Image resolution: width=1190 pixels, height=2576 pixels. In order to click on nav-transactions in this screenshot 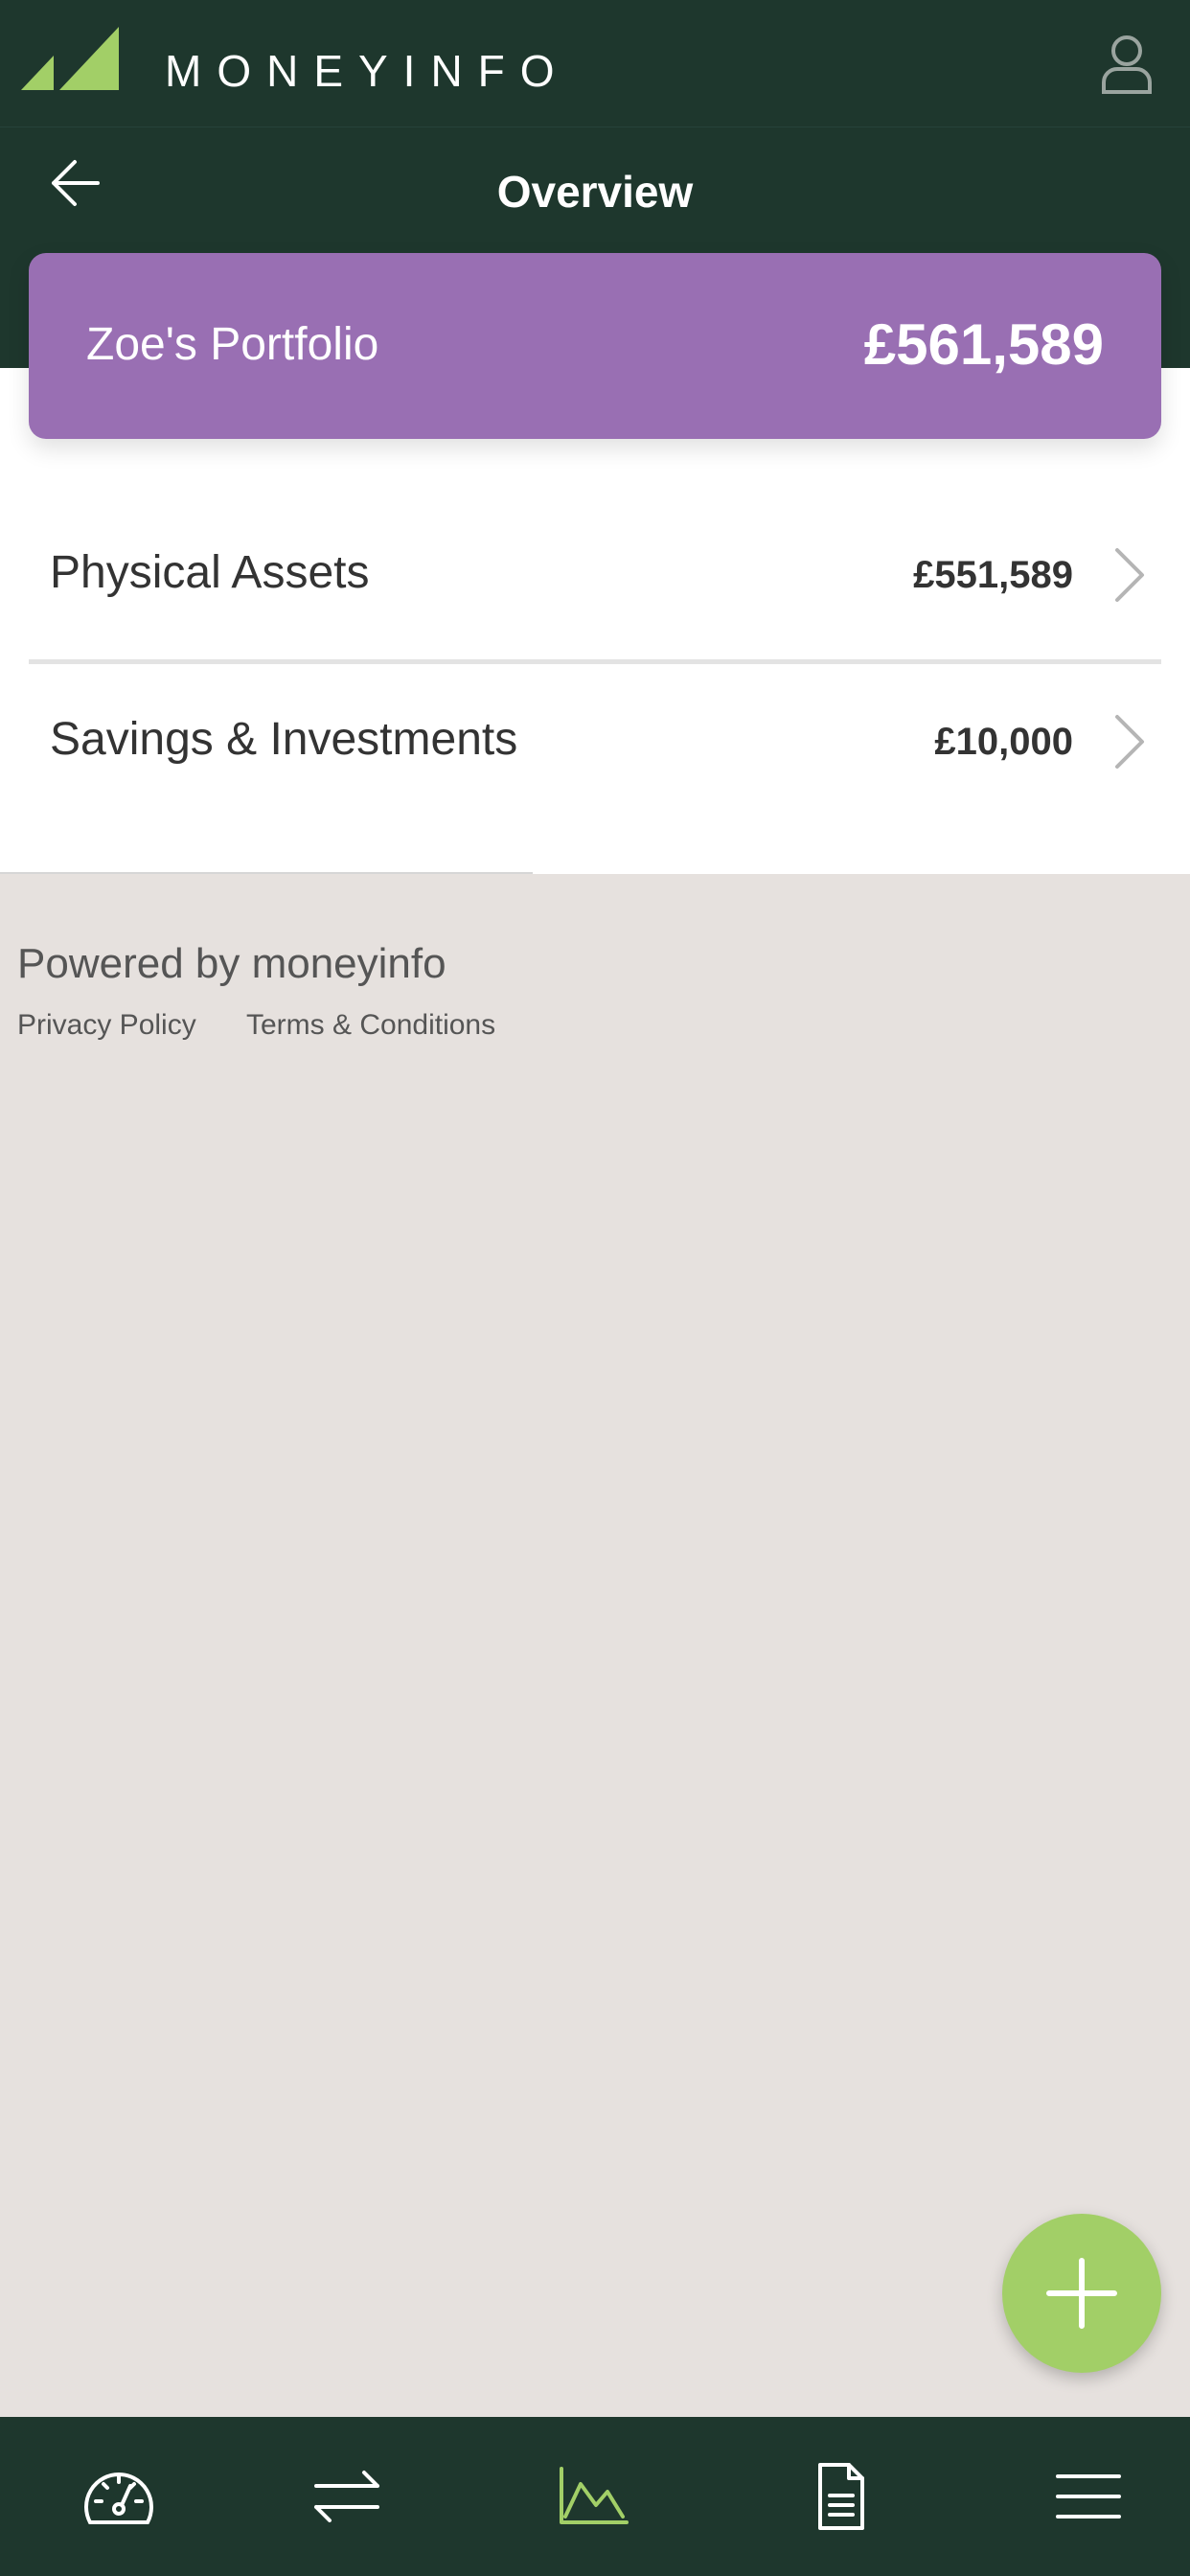, I will do `click(347, 2496)`.